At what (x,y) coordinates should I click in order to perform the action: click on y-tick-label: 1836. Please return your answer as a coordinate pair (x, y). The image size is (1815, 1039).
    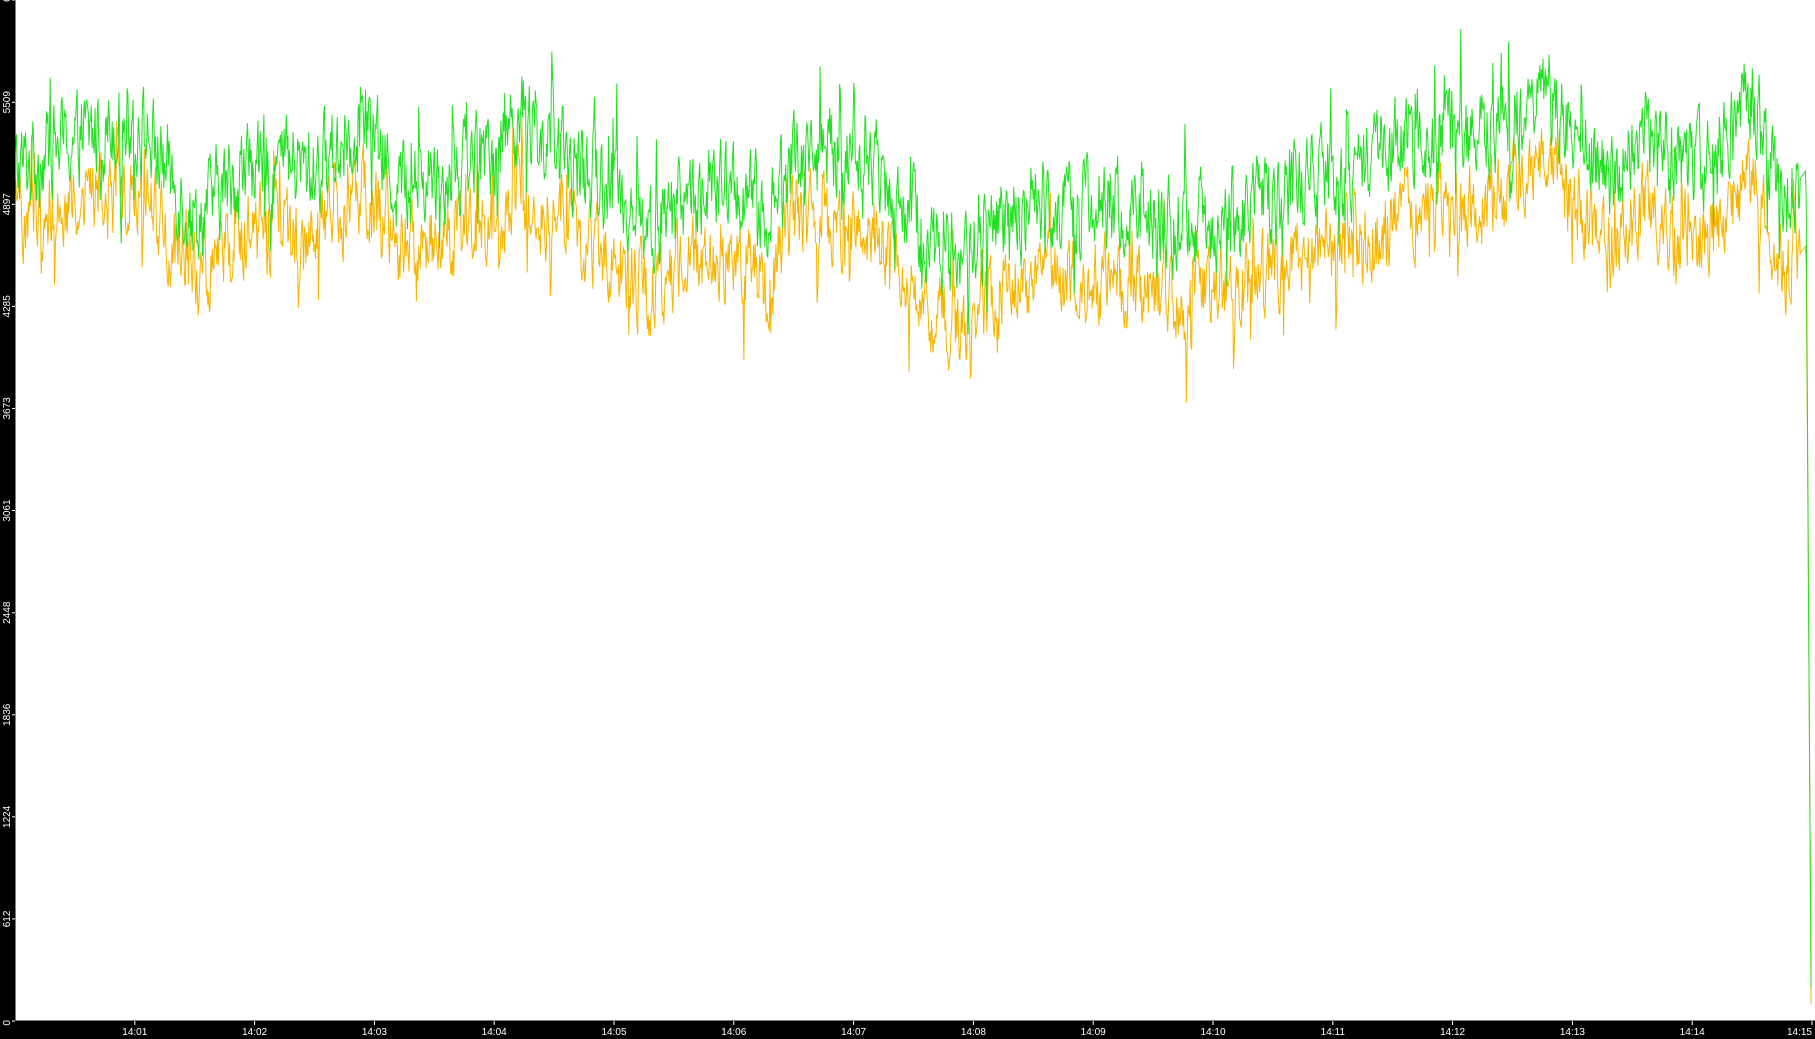
    Looking at the image, I should click on (7, 714).